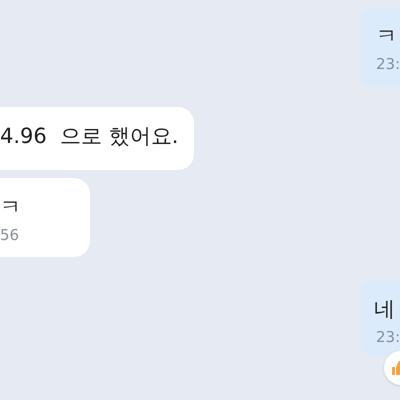  I want to click on message-text: 4.96 으로 했어요., so click(89, 136).